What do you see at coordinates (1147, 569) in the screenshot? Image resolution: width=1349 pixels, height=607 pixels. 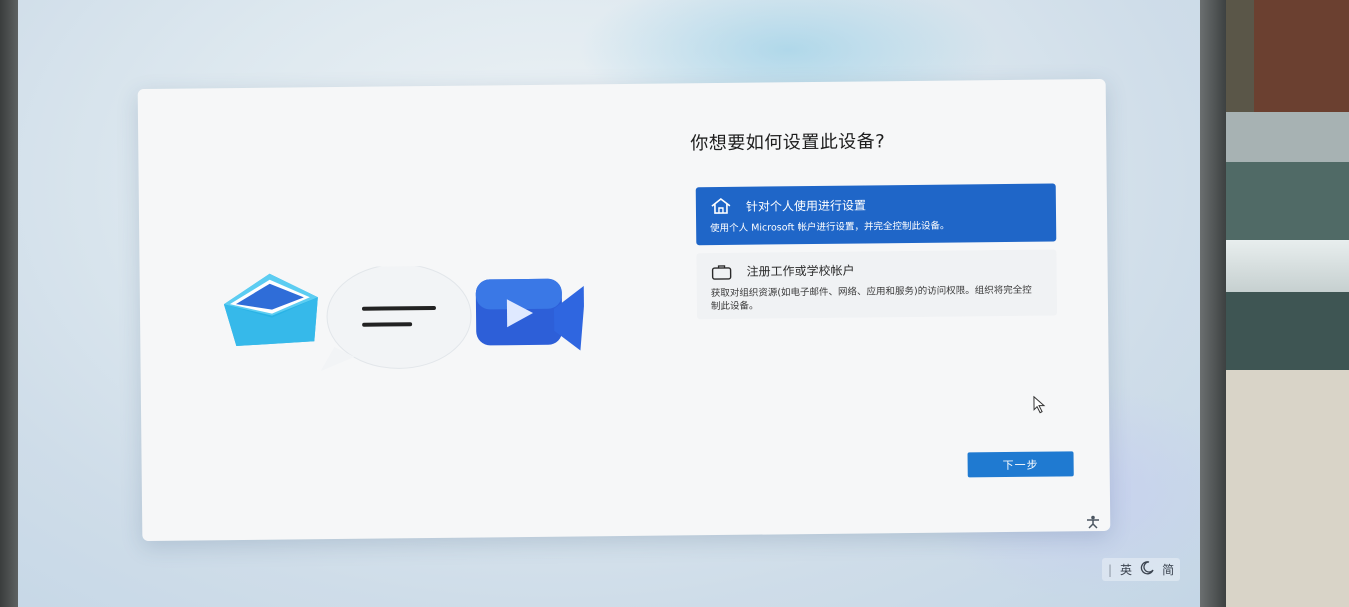 I see `moon-icon` at bounding box center [1147, 569].